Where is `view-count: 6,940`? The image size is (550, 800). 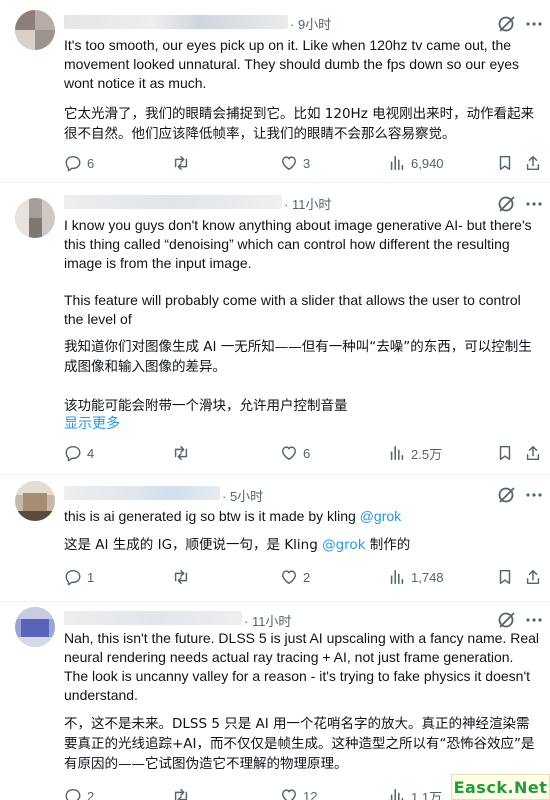
view-count: 6,940 is located at coordinates (427, 163).